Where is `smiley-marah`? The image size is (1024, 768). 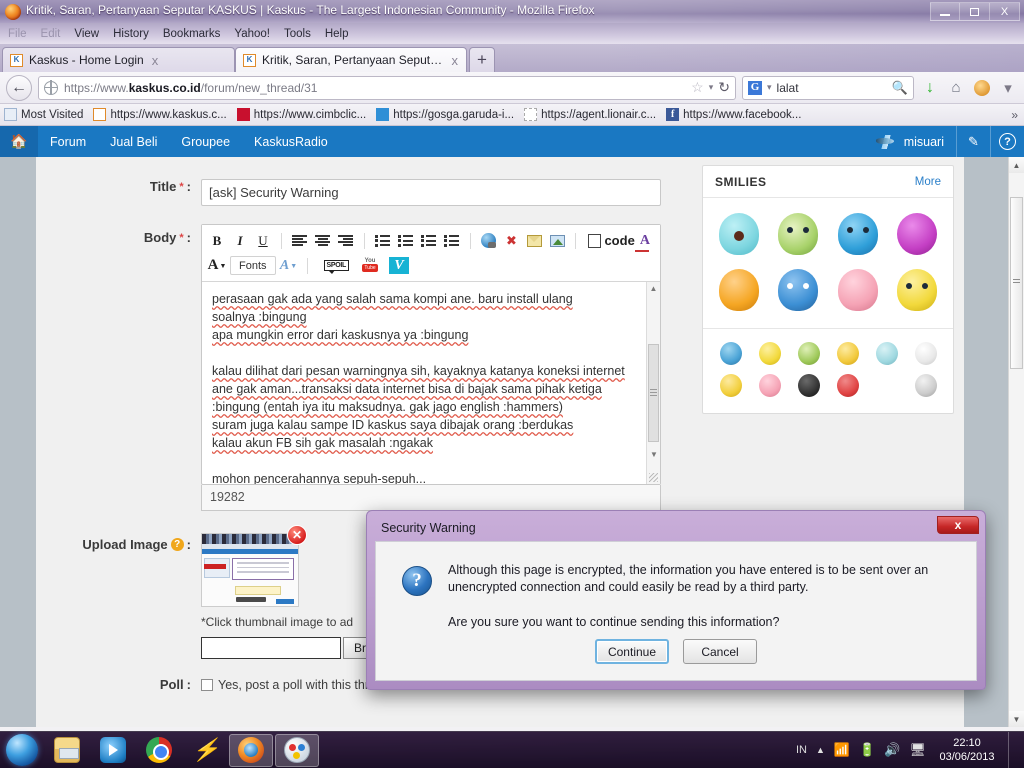
smiley-marah is located at coordinates (847, 385).